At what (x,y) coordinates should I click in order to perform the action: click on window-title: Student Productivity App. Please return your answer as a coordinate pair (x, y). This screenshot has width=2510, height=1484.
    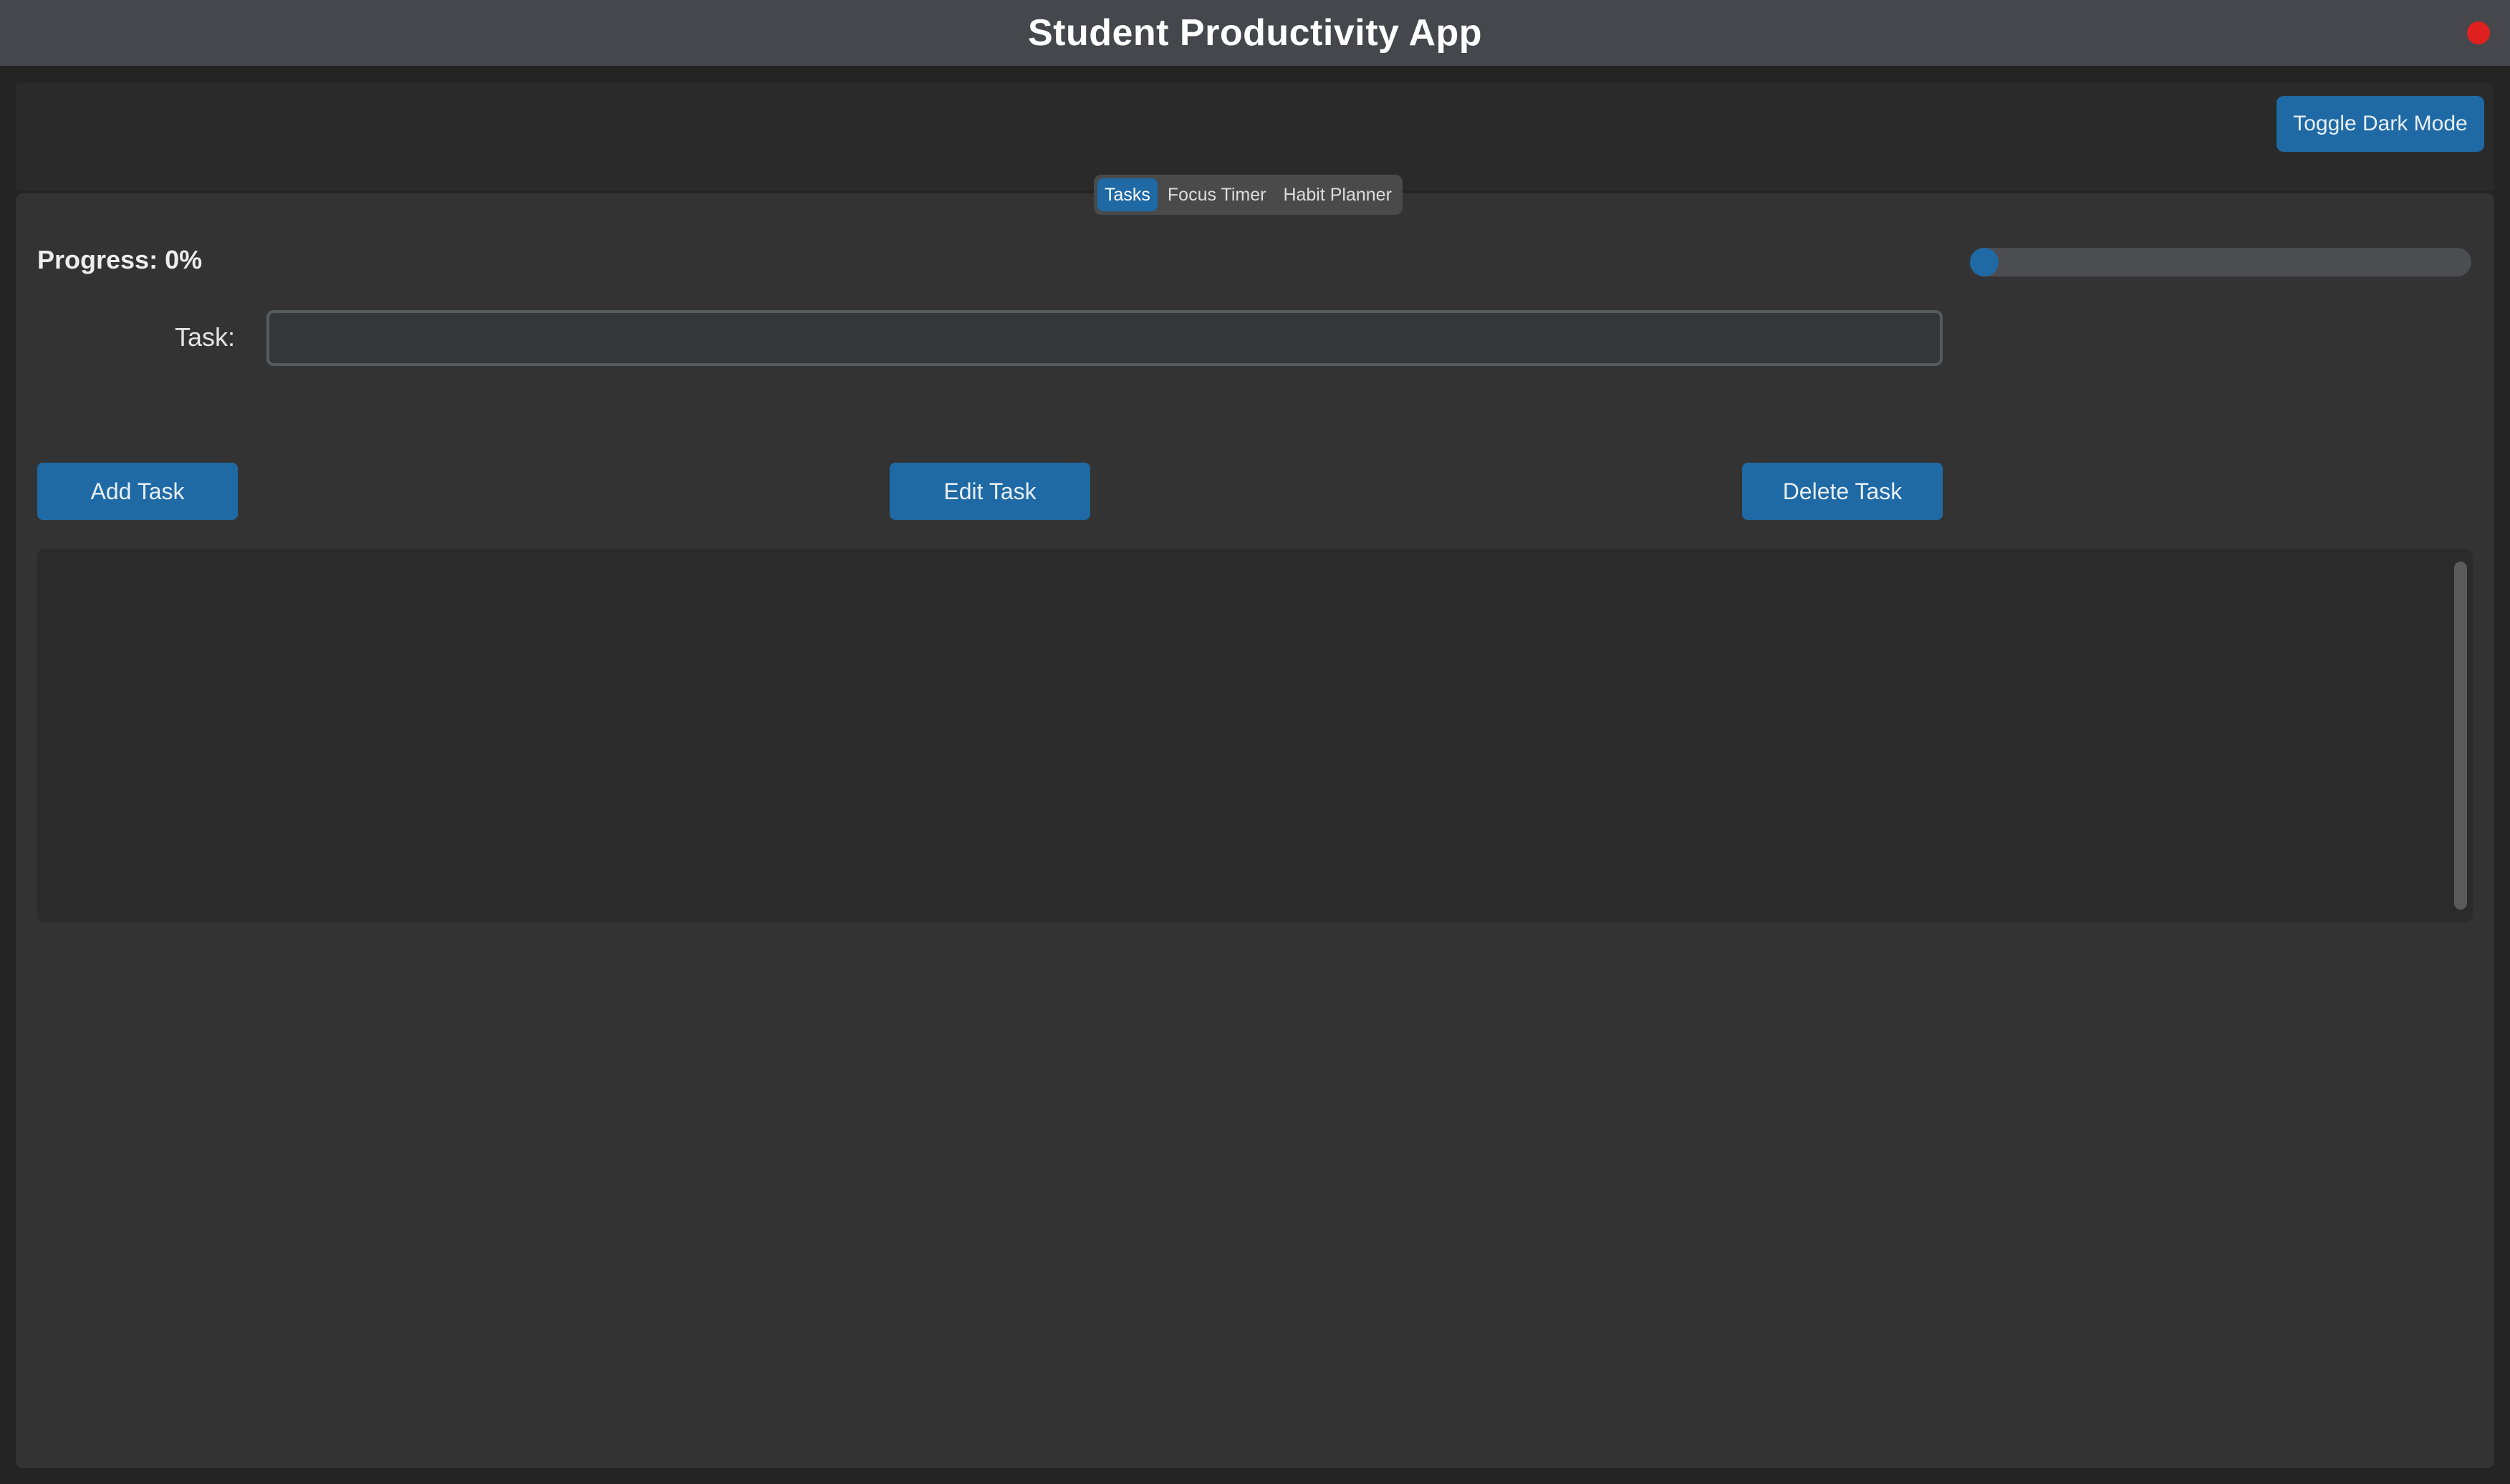
    Looking at the image, I should click on (1255, 33).